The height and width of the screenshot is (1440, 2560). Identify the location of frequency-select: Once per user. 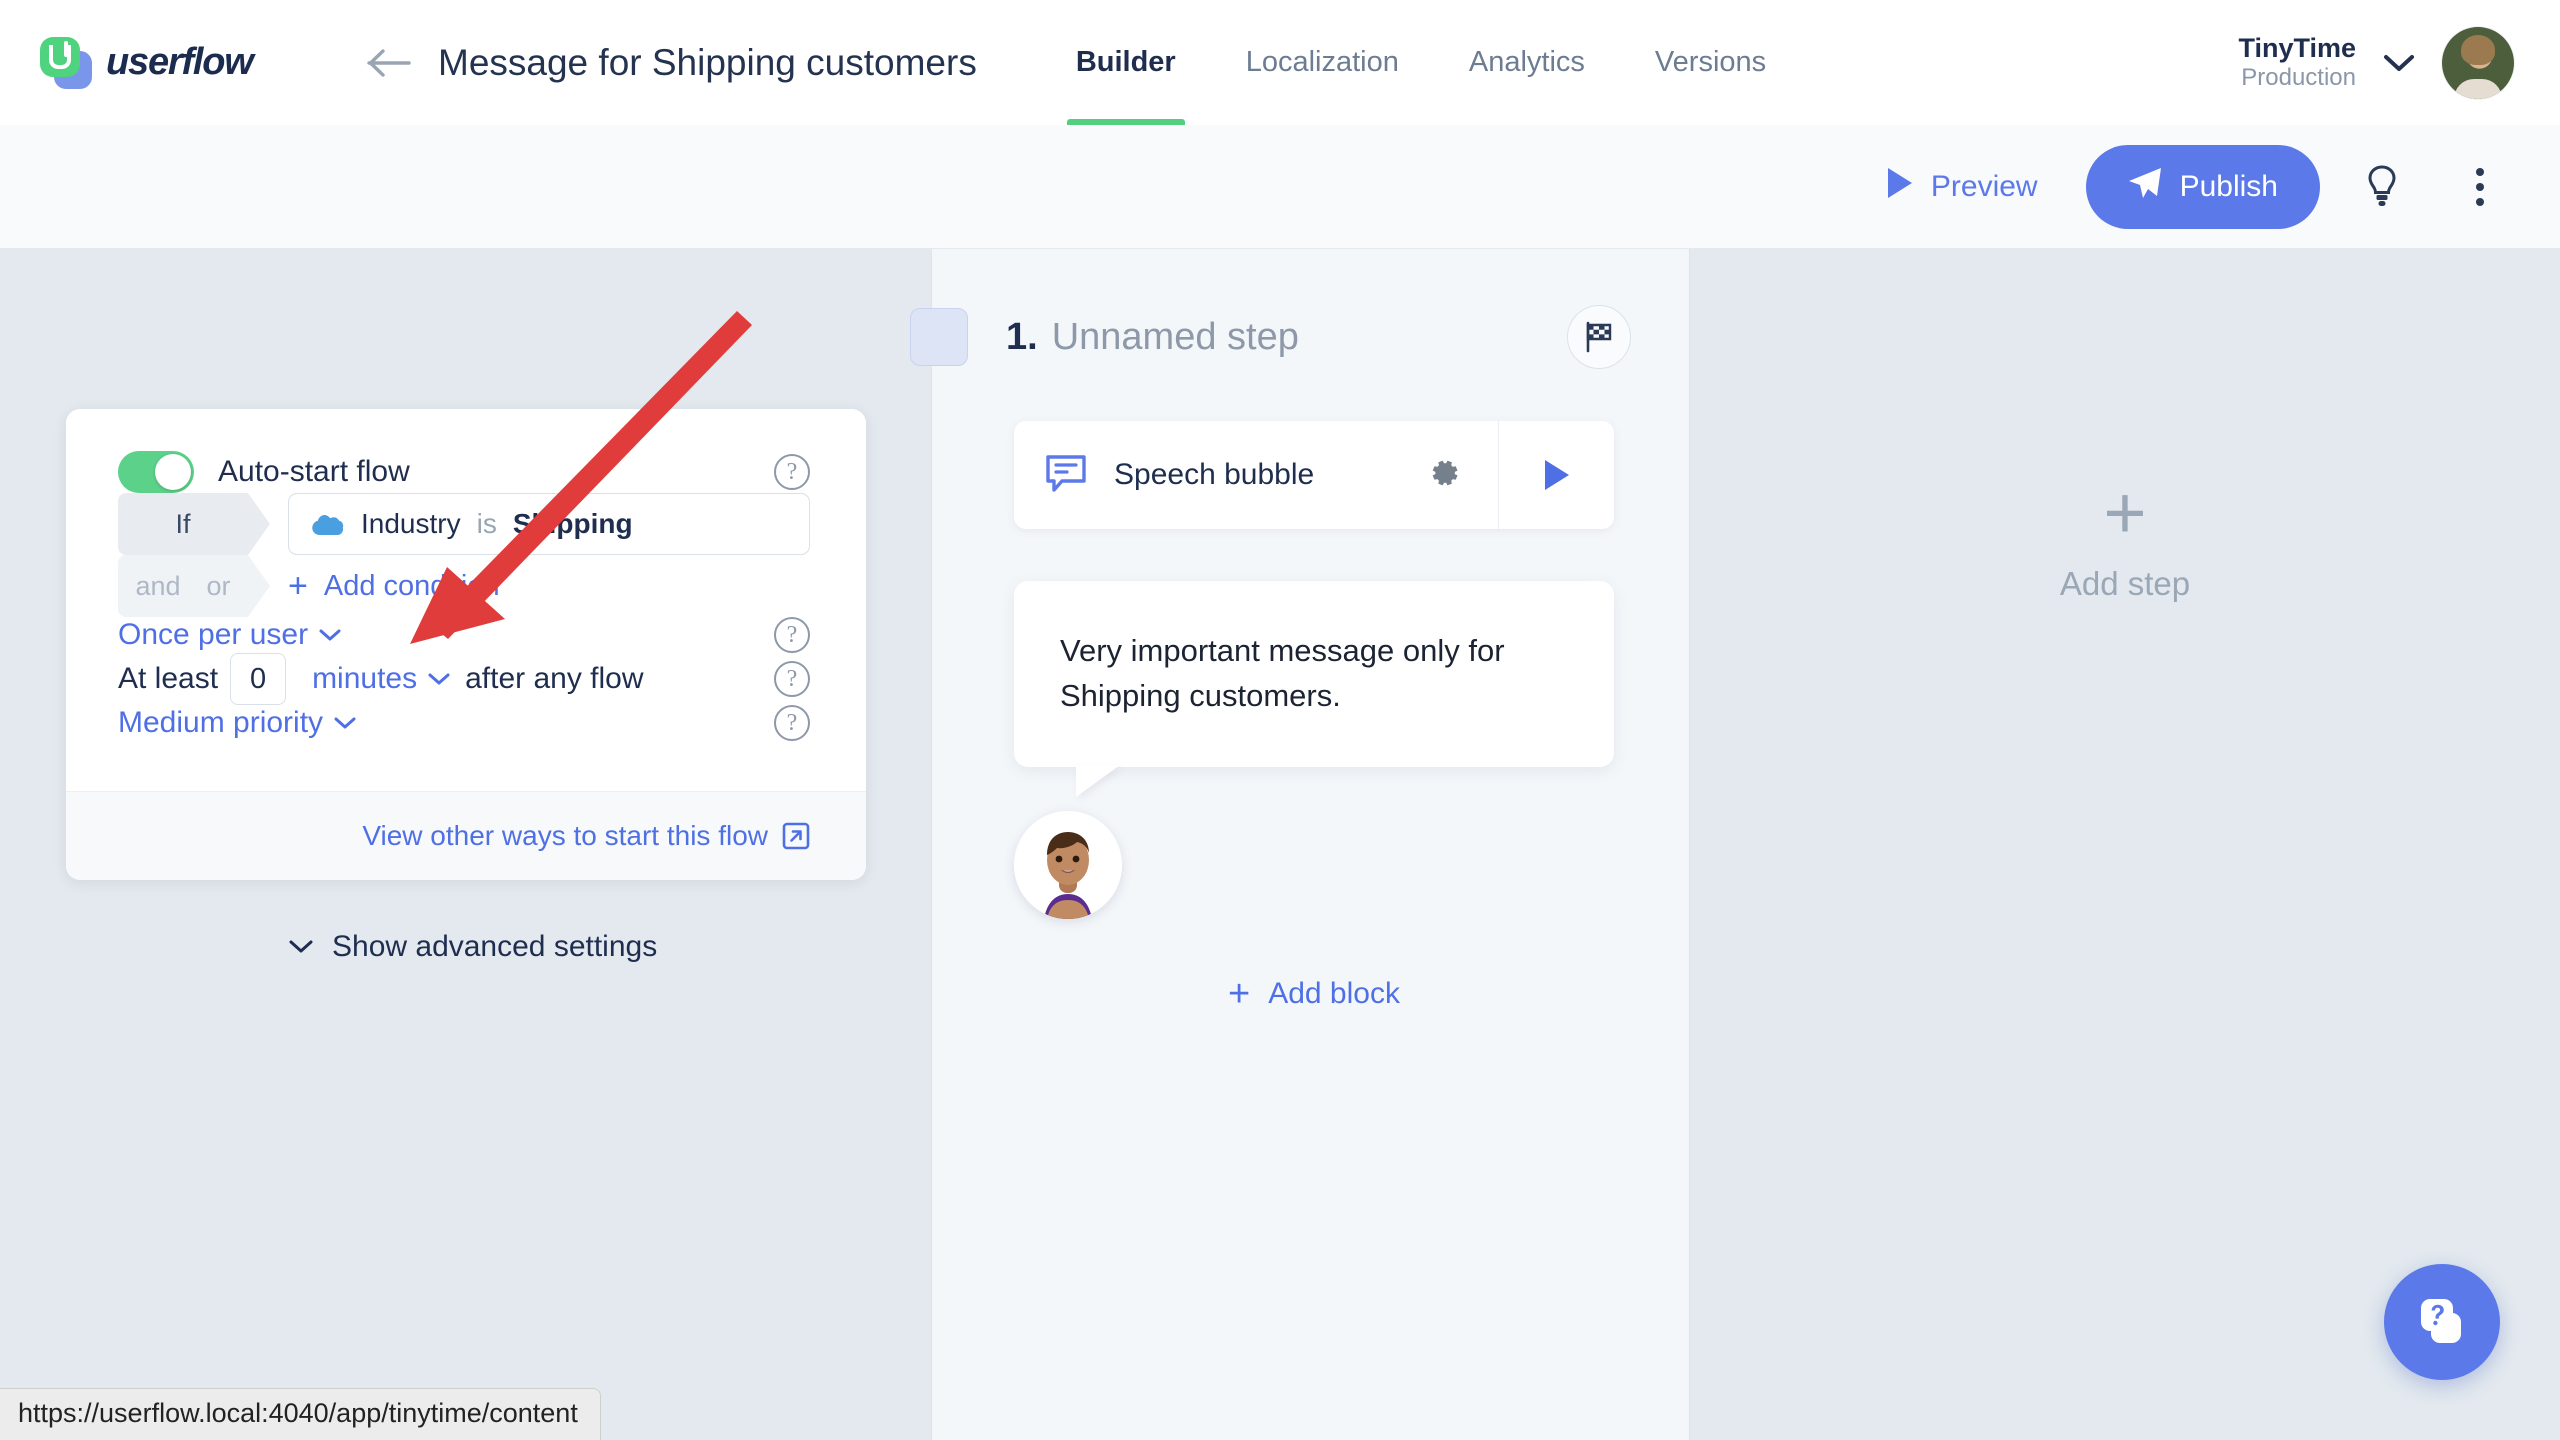
(230, 635).